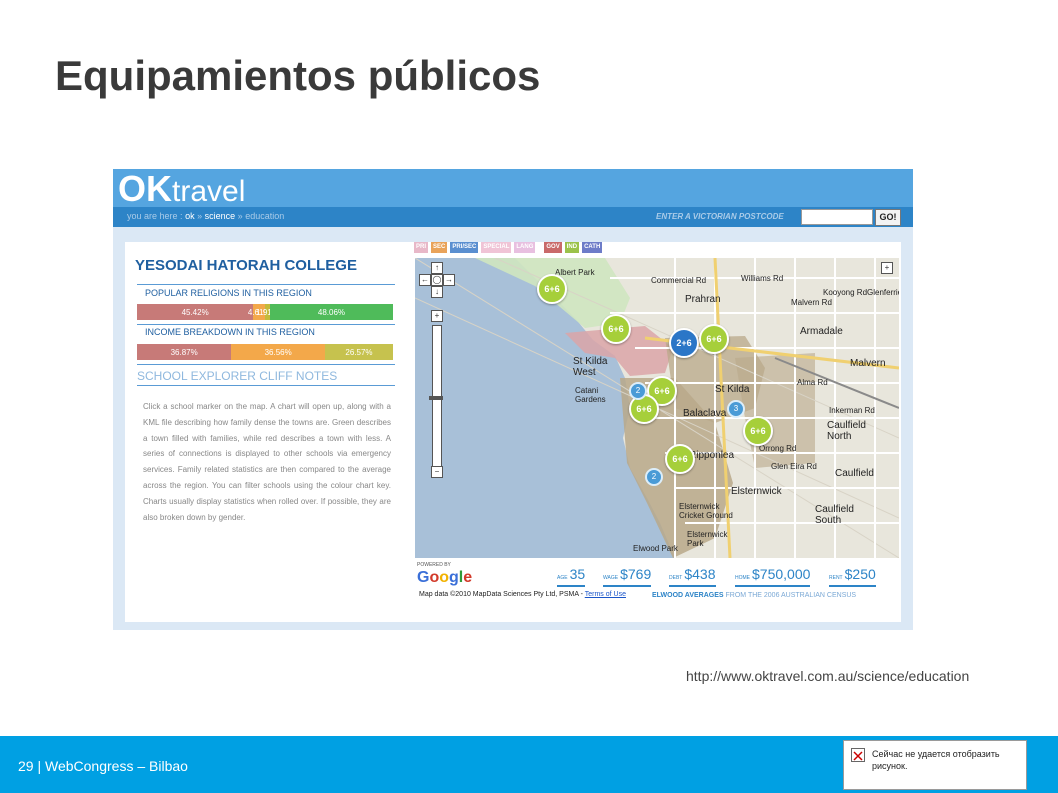 Image resolution: width=1058 pixels, height=793 pixels. What do you see at coordinates (834, 515) in the screenshot?
I see `map-label-caulfield-south: Caulfield South` at bounding box center [834, 515].